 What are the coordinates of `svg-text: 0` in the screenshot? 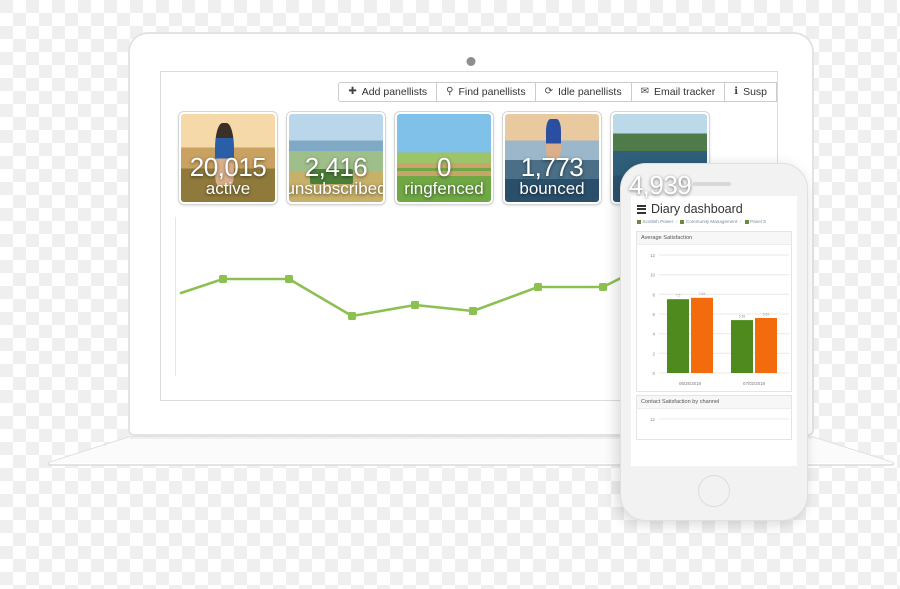 It's located at (654, 373).